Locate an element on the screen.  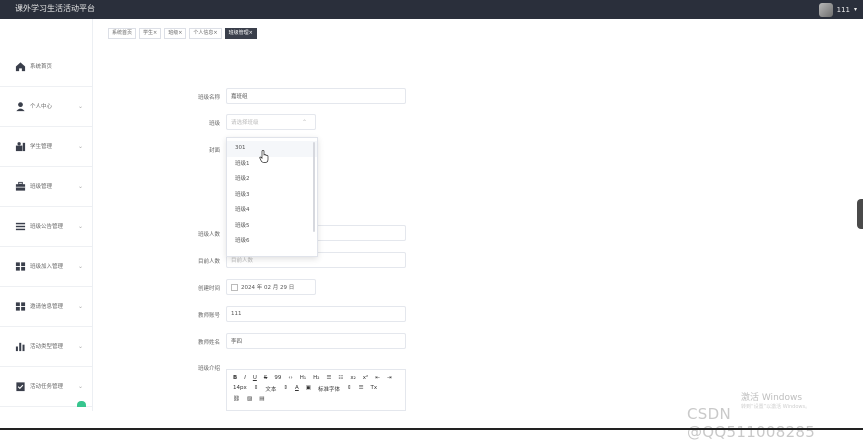
link-icon: ⛓ is located at coordinates (236, 399).